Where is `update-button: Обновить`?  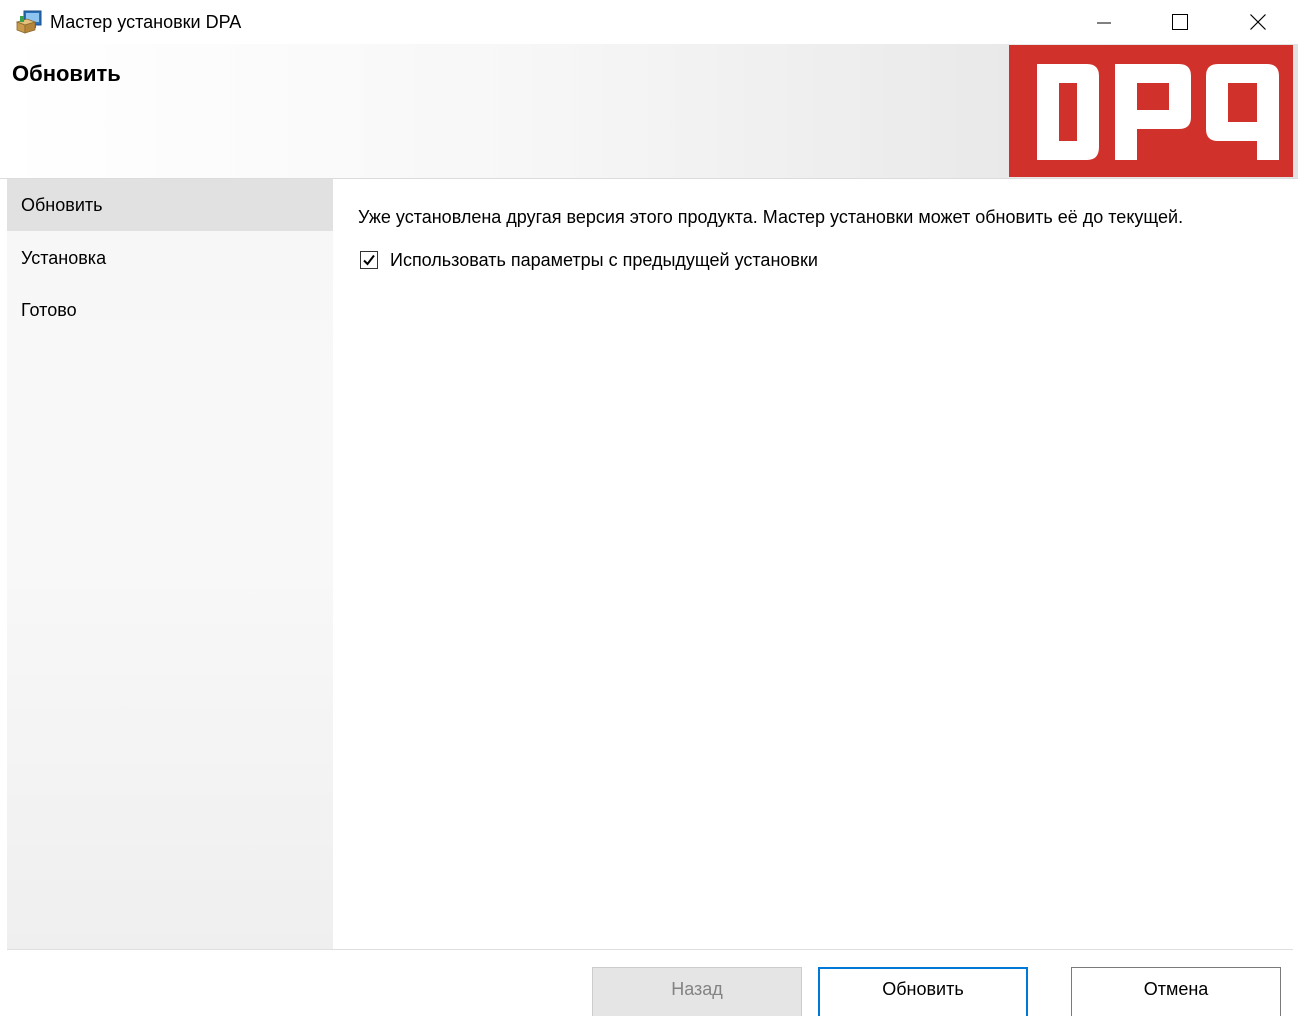
update-button: Обновить is located at coordinates (923, 991).